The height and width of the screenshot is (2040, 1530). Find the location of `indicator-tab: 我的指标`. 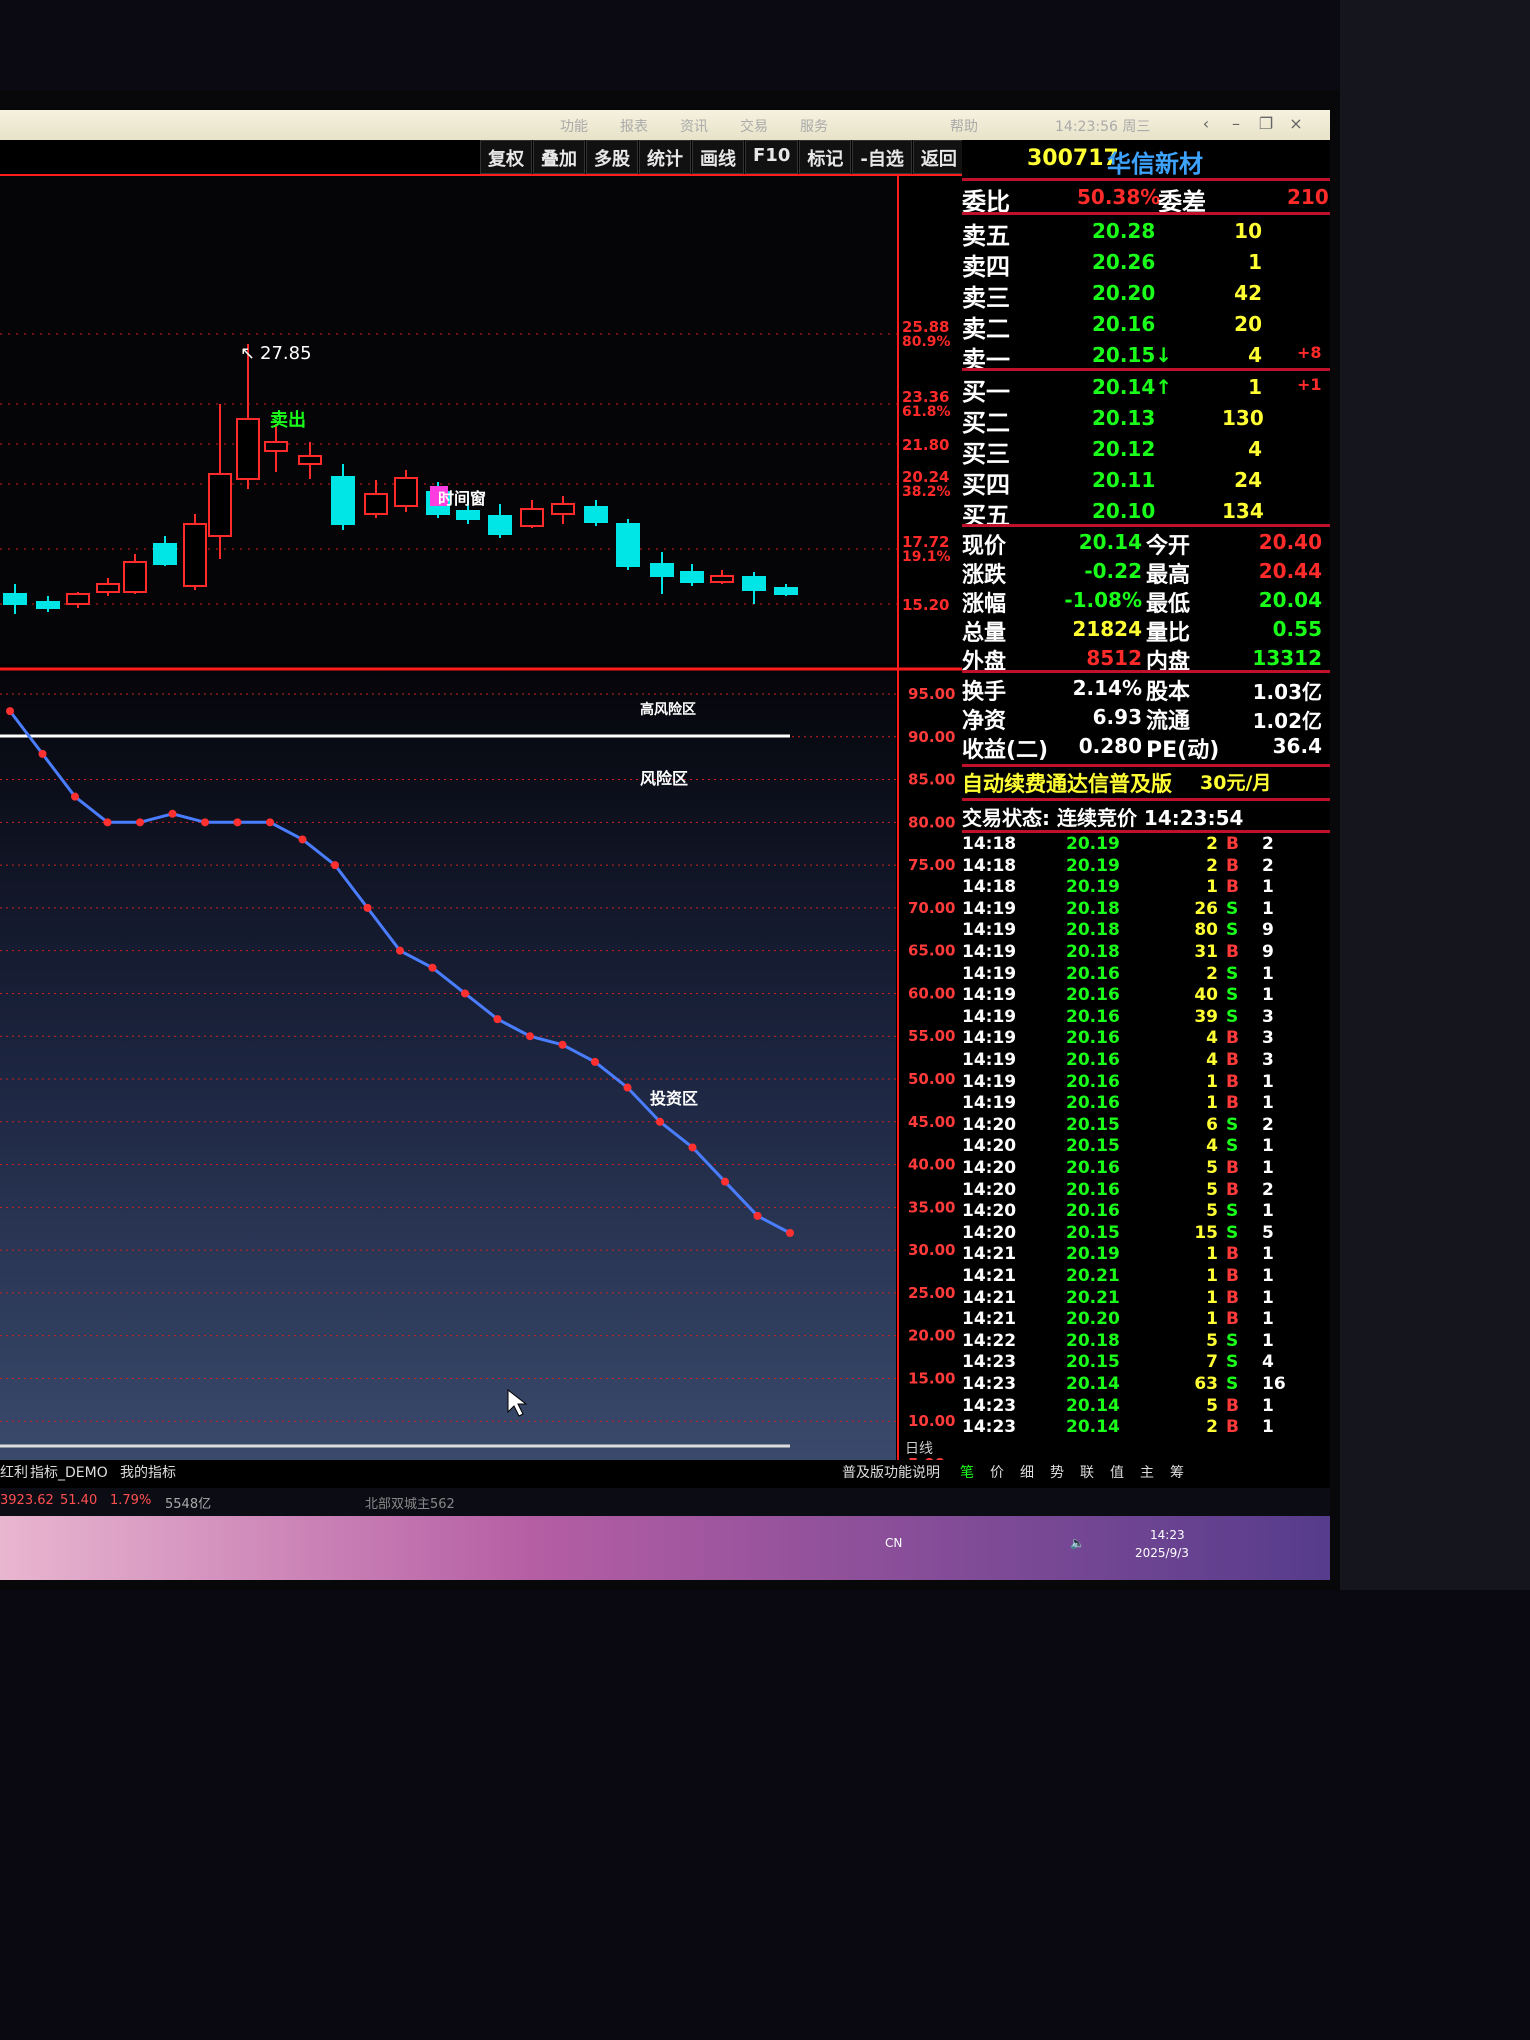

indicator-tab: 我的指标 is located at coordinates (148, 1472).